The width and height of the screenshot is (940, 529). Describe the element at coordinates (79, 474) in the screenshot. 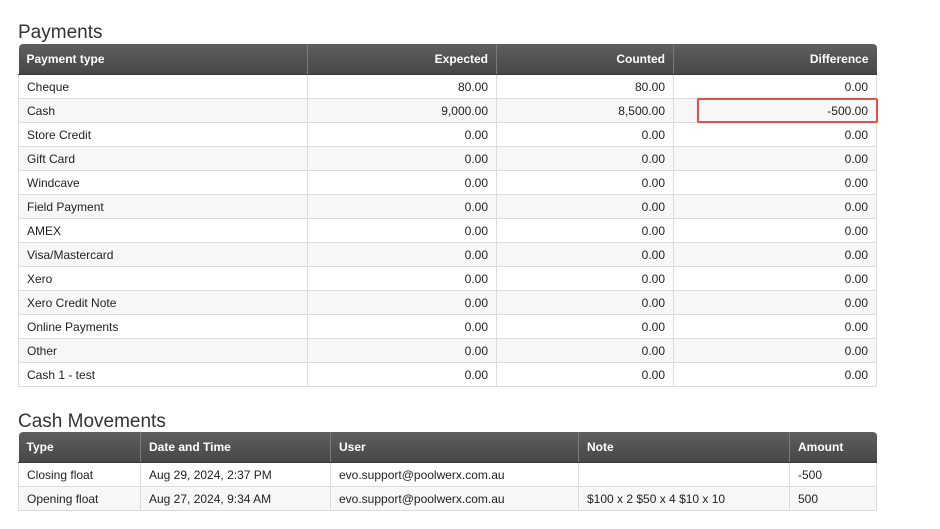

I see `movement-type-cell: Closing float` at that location.